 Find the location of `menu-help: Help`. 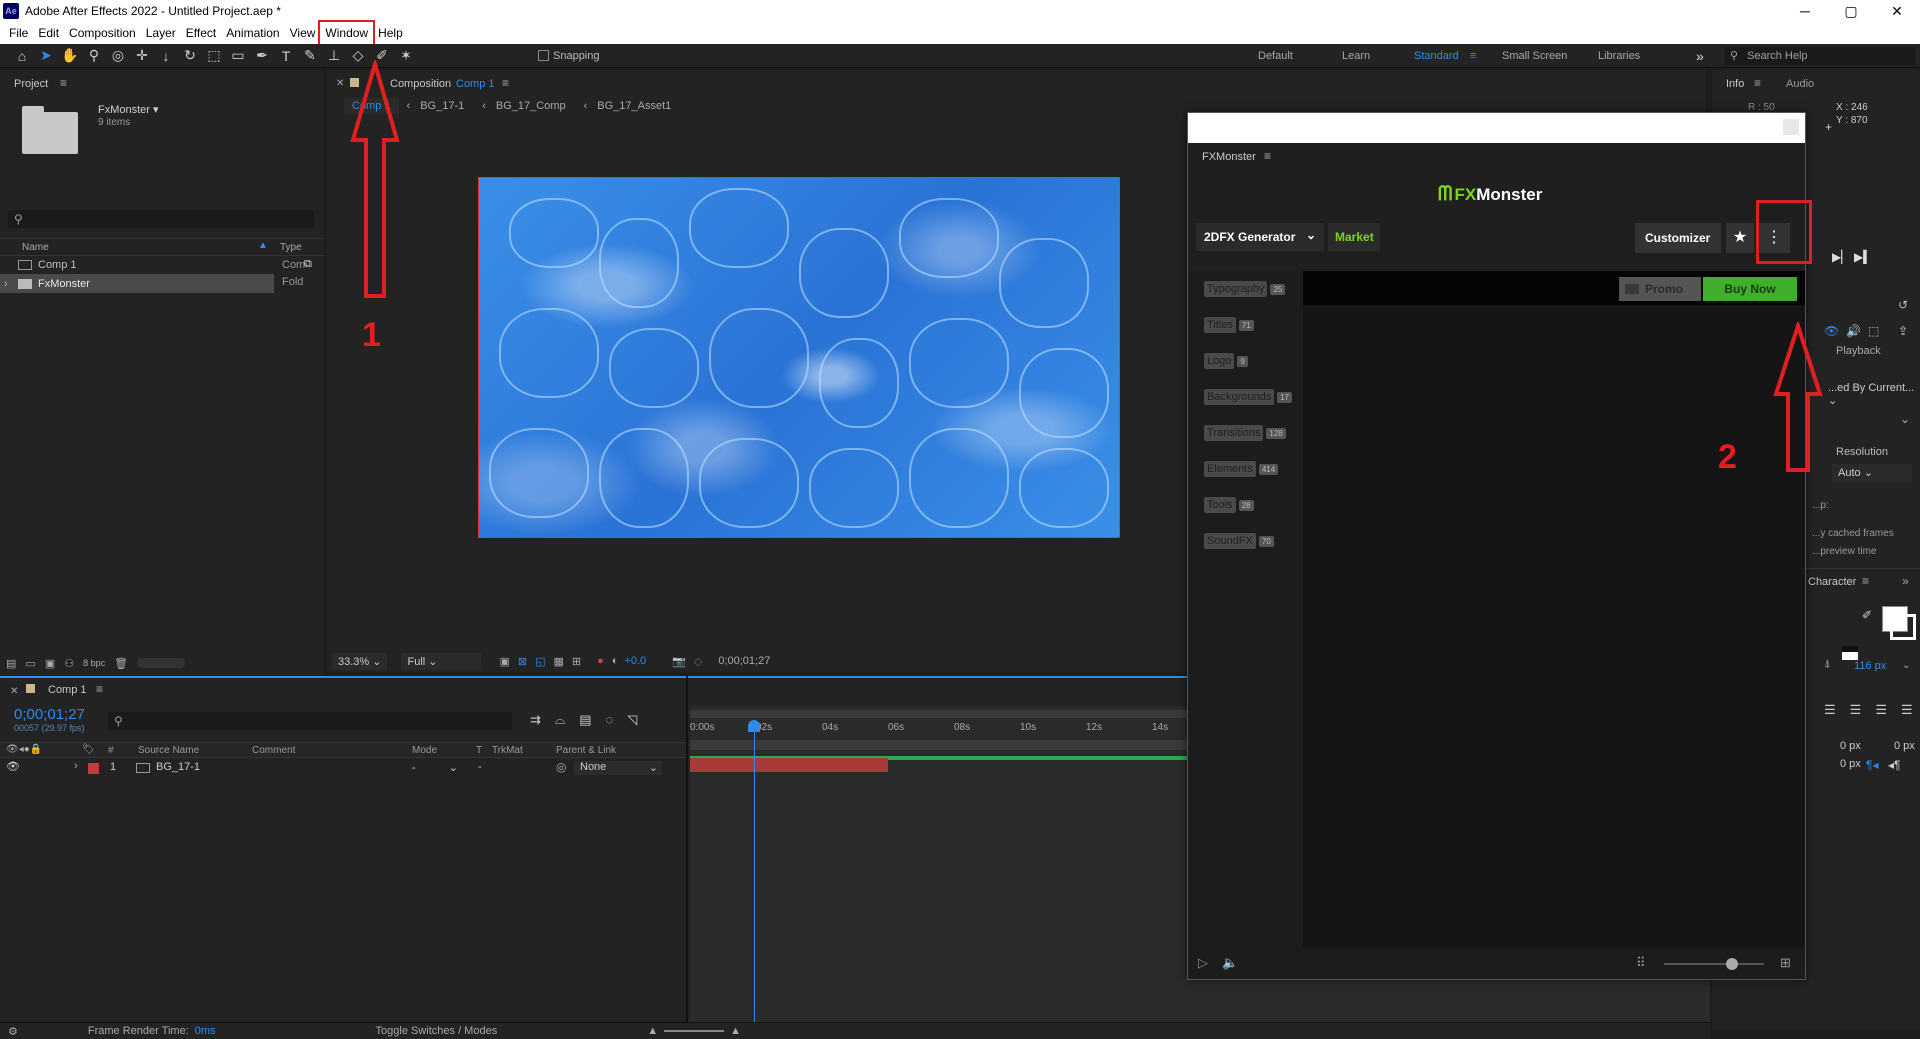

menu-help: Help is located at coordinates (390, 33).